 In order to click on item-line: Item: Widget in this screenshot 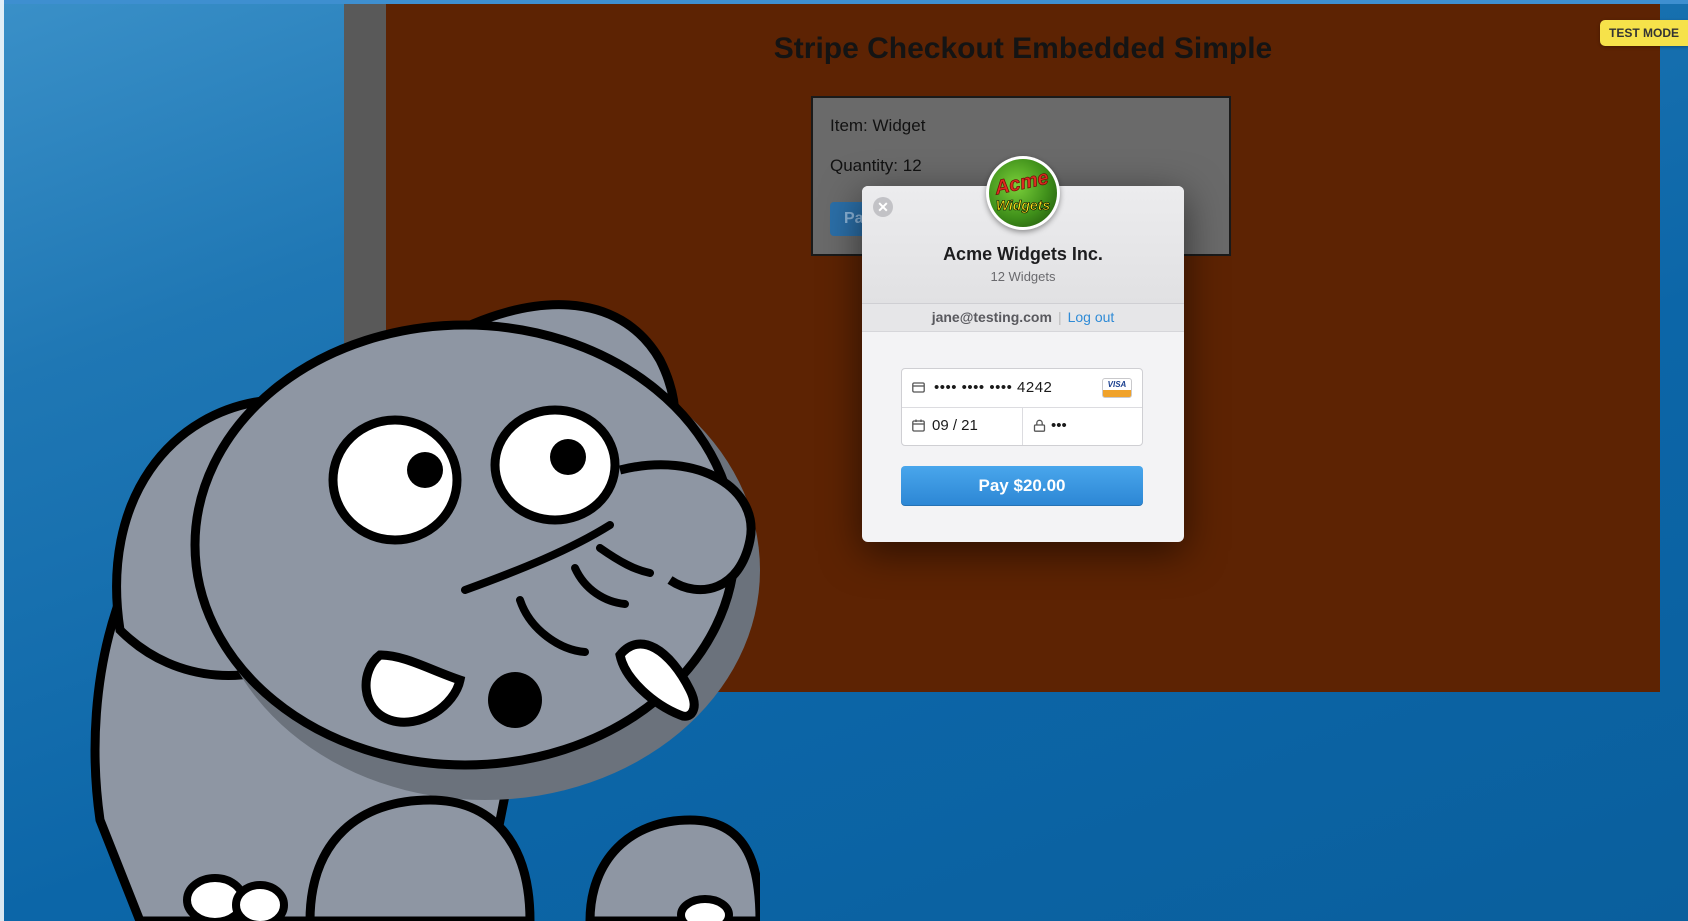, I will do `click(878, 125)`.